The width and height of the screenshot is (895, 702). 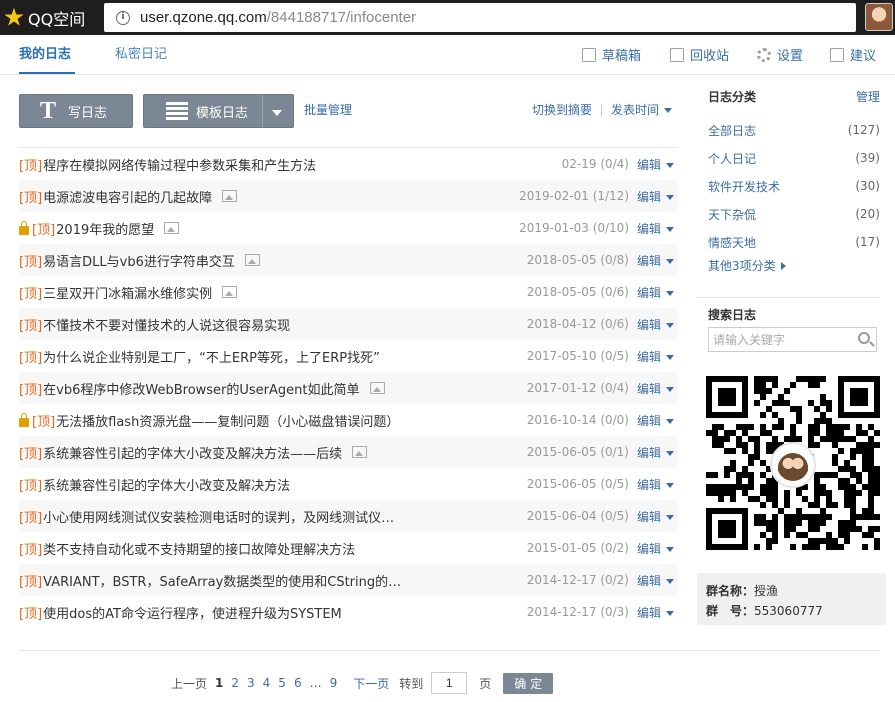 I want to click on settings-button: 设置, so click(x=780, y=54).